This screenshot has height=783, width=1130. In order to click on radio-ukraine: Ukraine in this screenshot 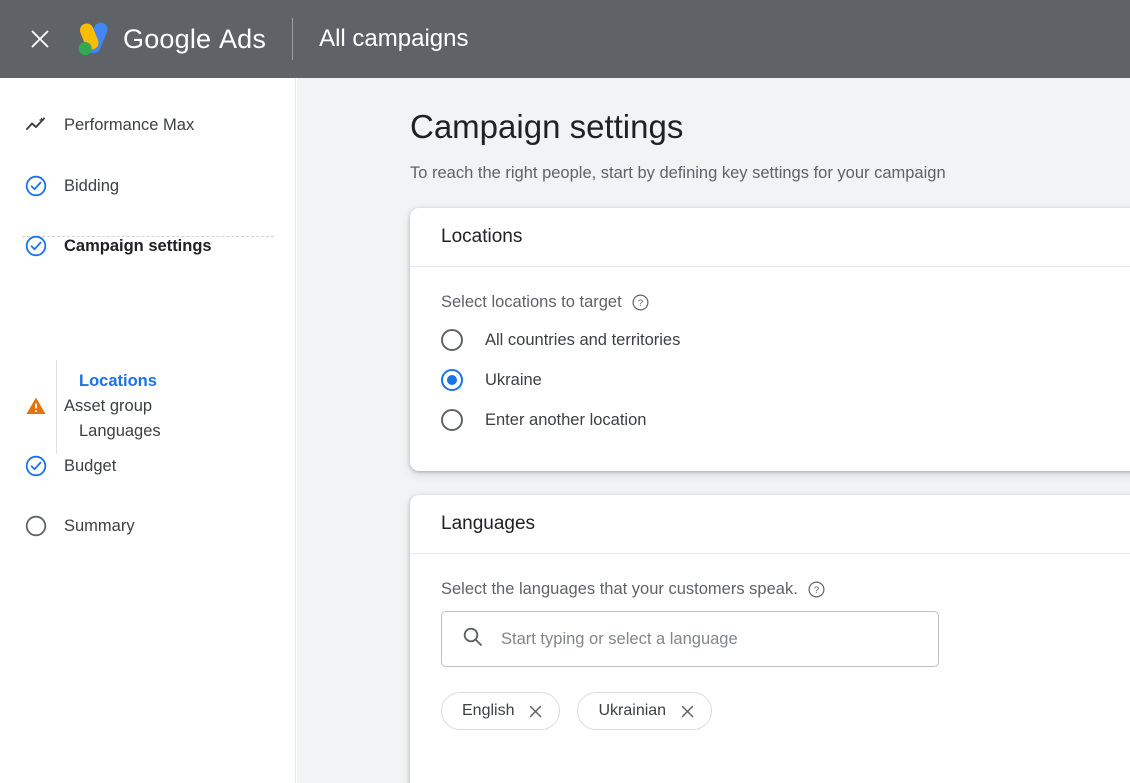, I will do `click(785, 380)`.